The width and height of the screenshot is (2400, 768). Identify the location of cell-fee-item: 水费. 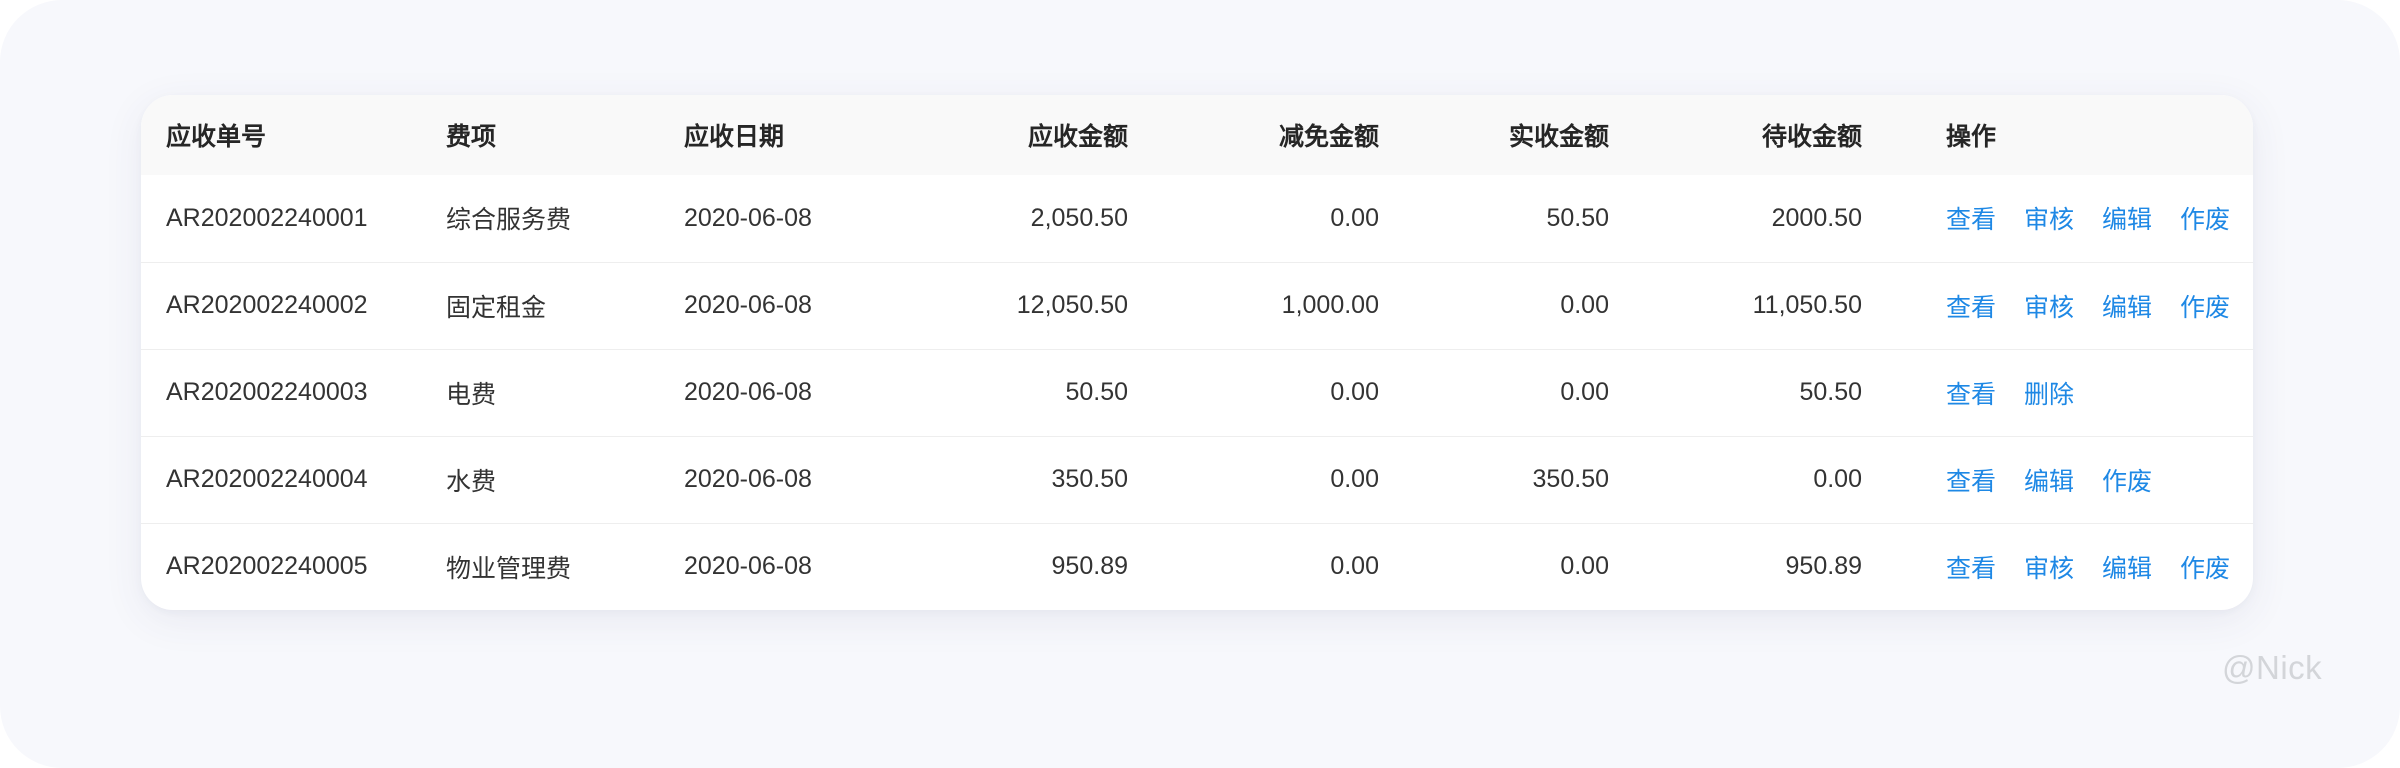
(471, 481).